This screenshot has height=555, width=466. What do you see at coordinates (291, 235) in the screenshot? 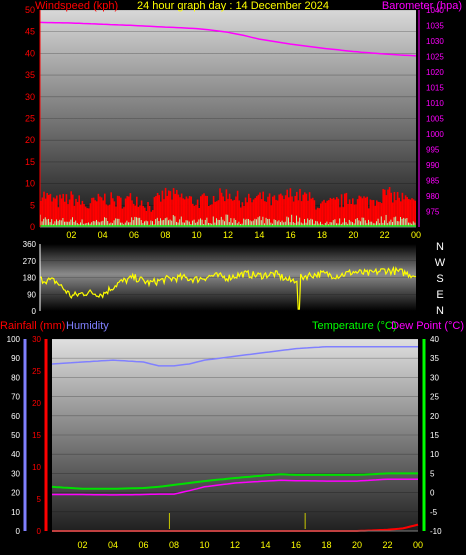
I see `x-tick-label: 16` at bounding box center [291, 235].